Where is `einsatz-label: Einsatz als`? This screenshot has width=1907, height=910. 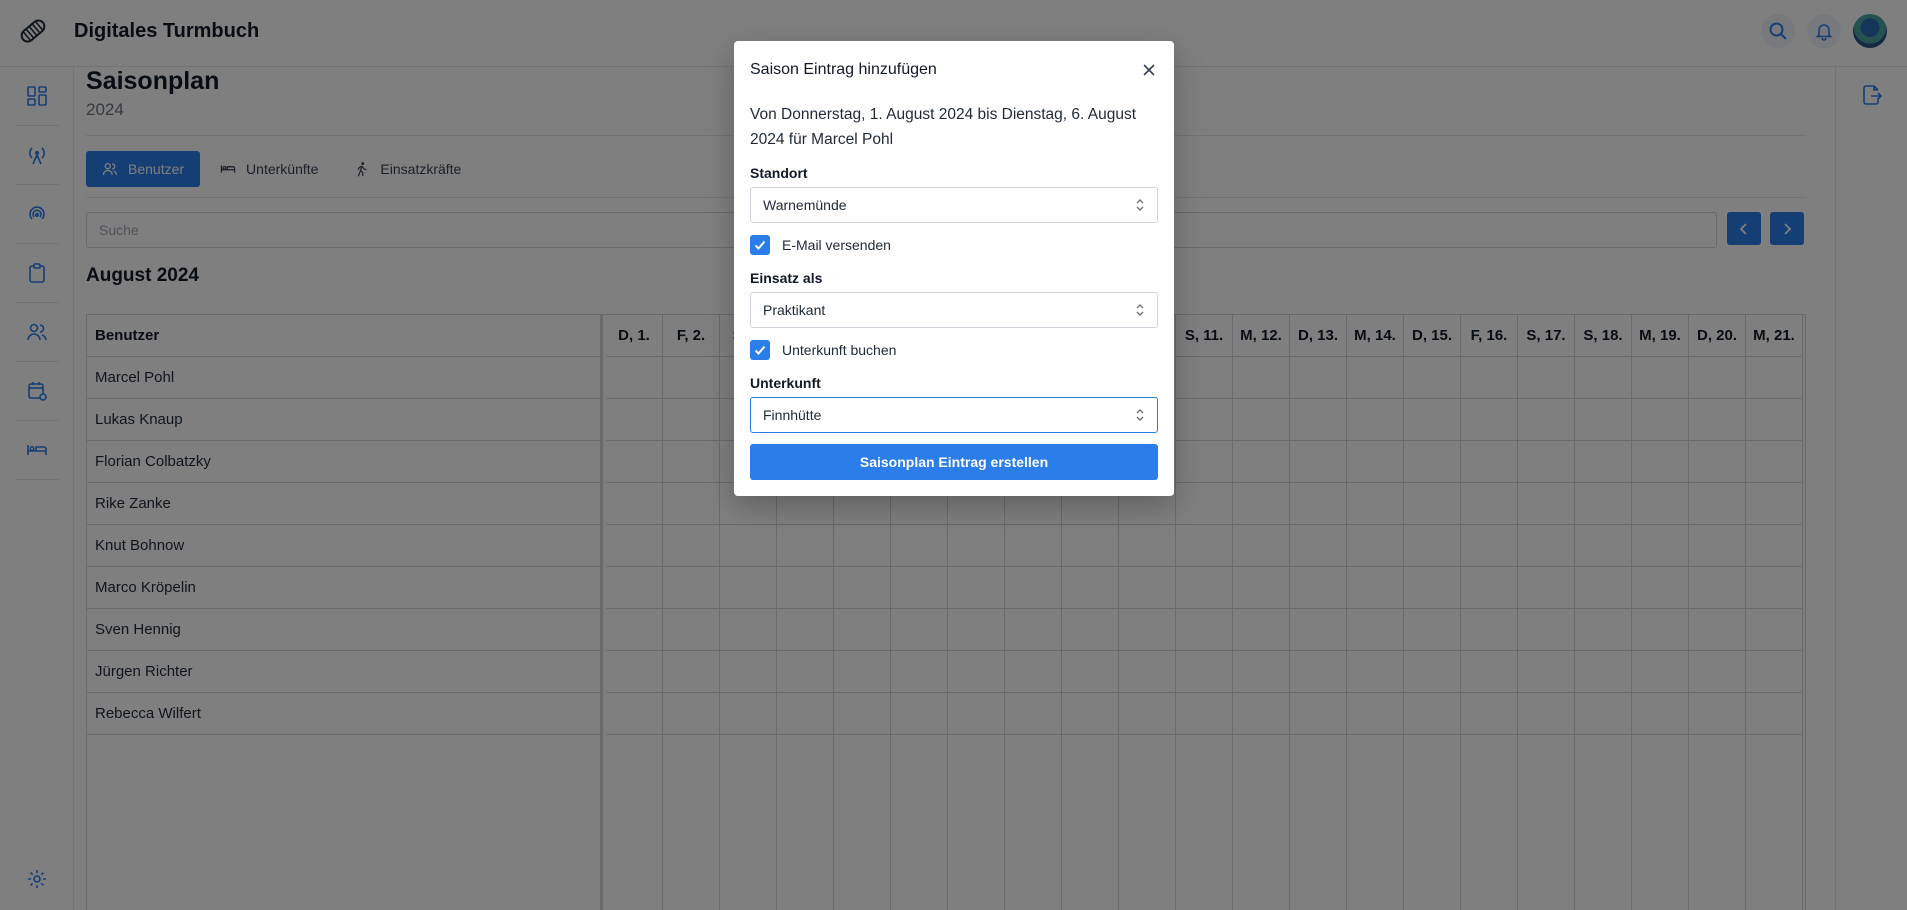 einsatz-label: Einsatz als is located at coordinates (786, 278).